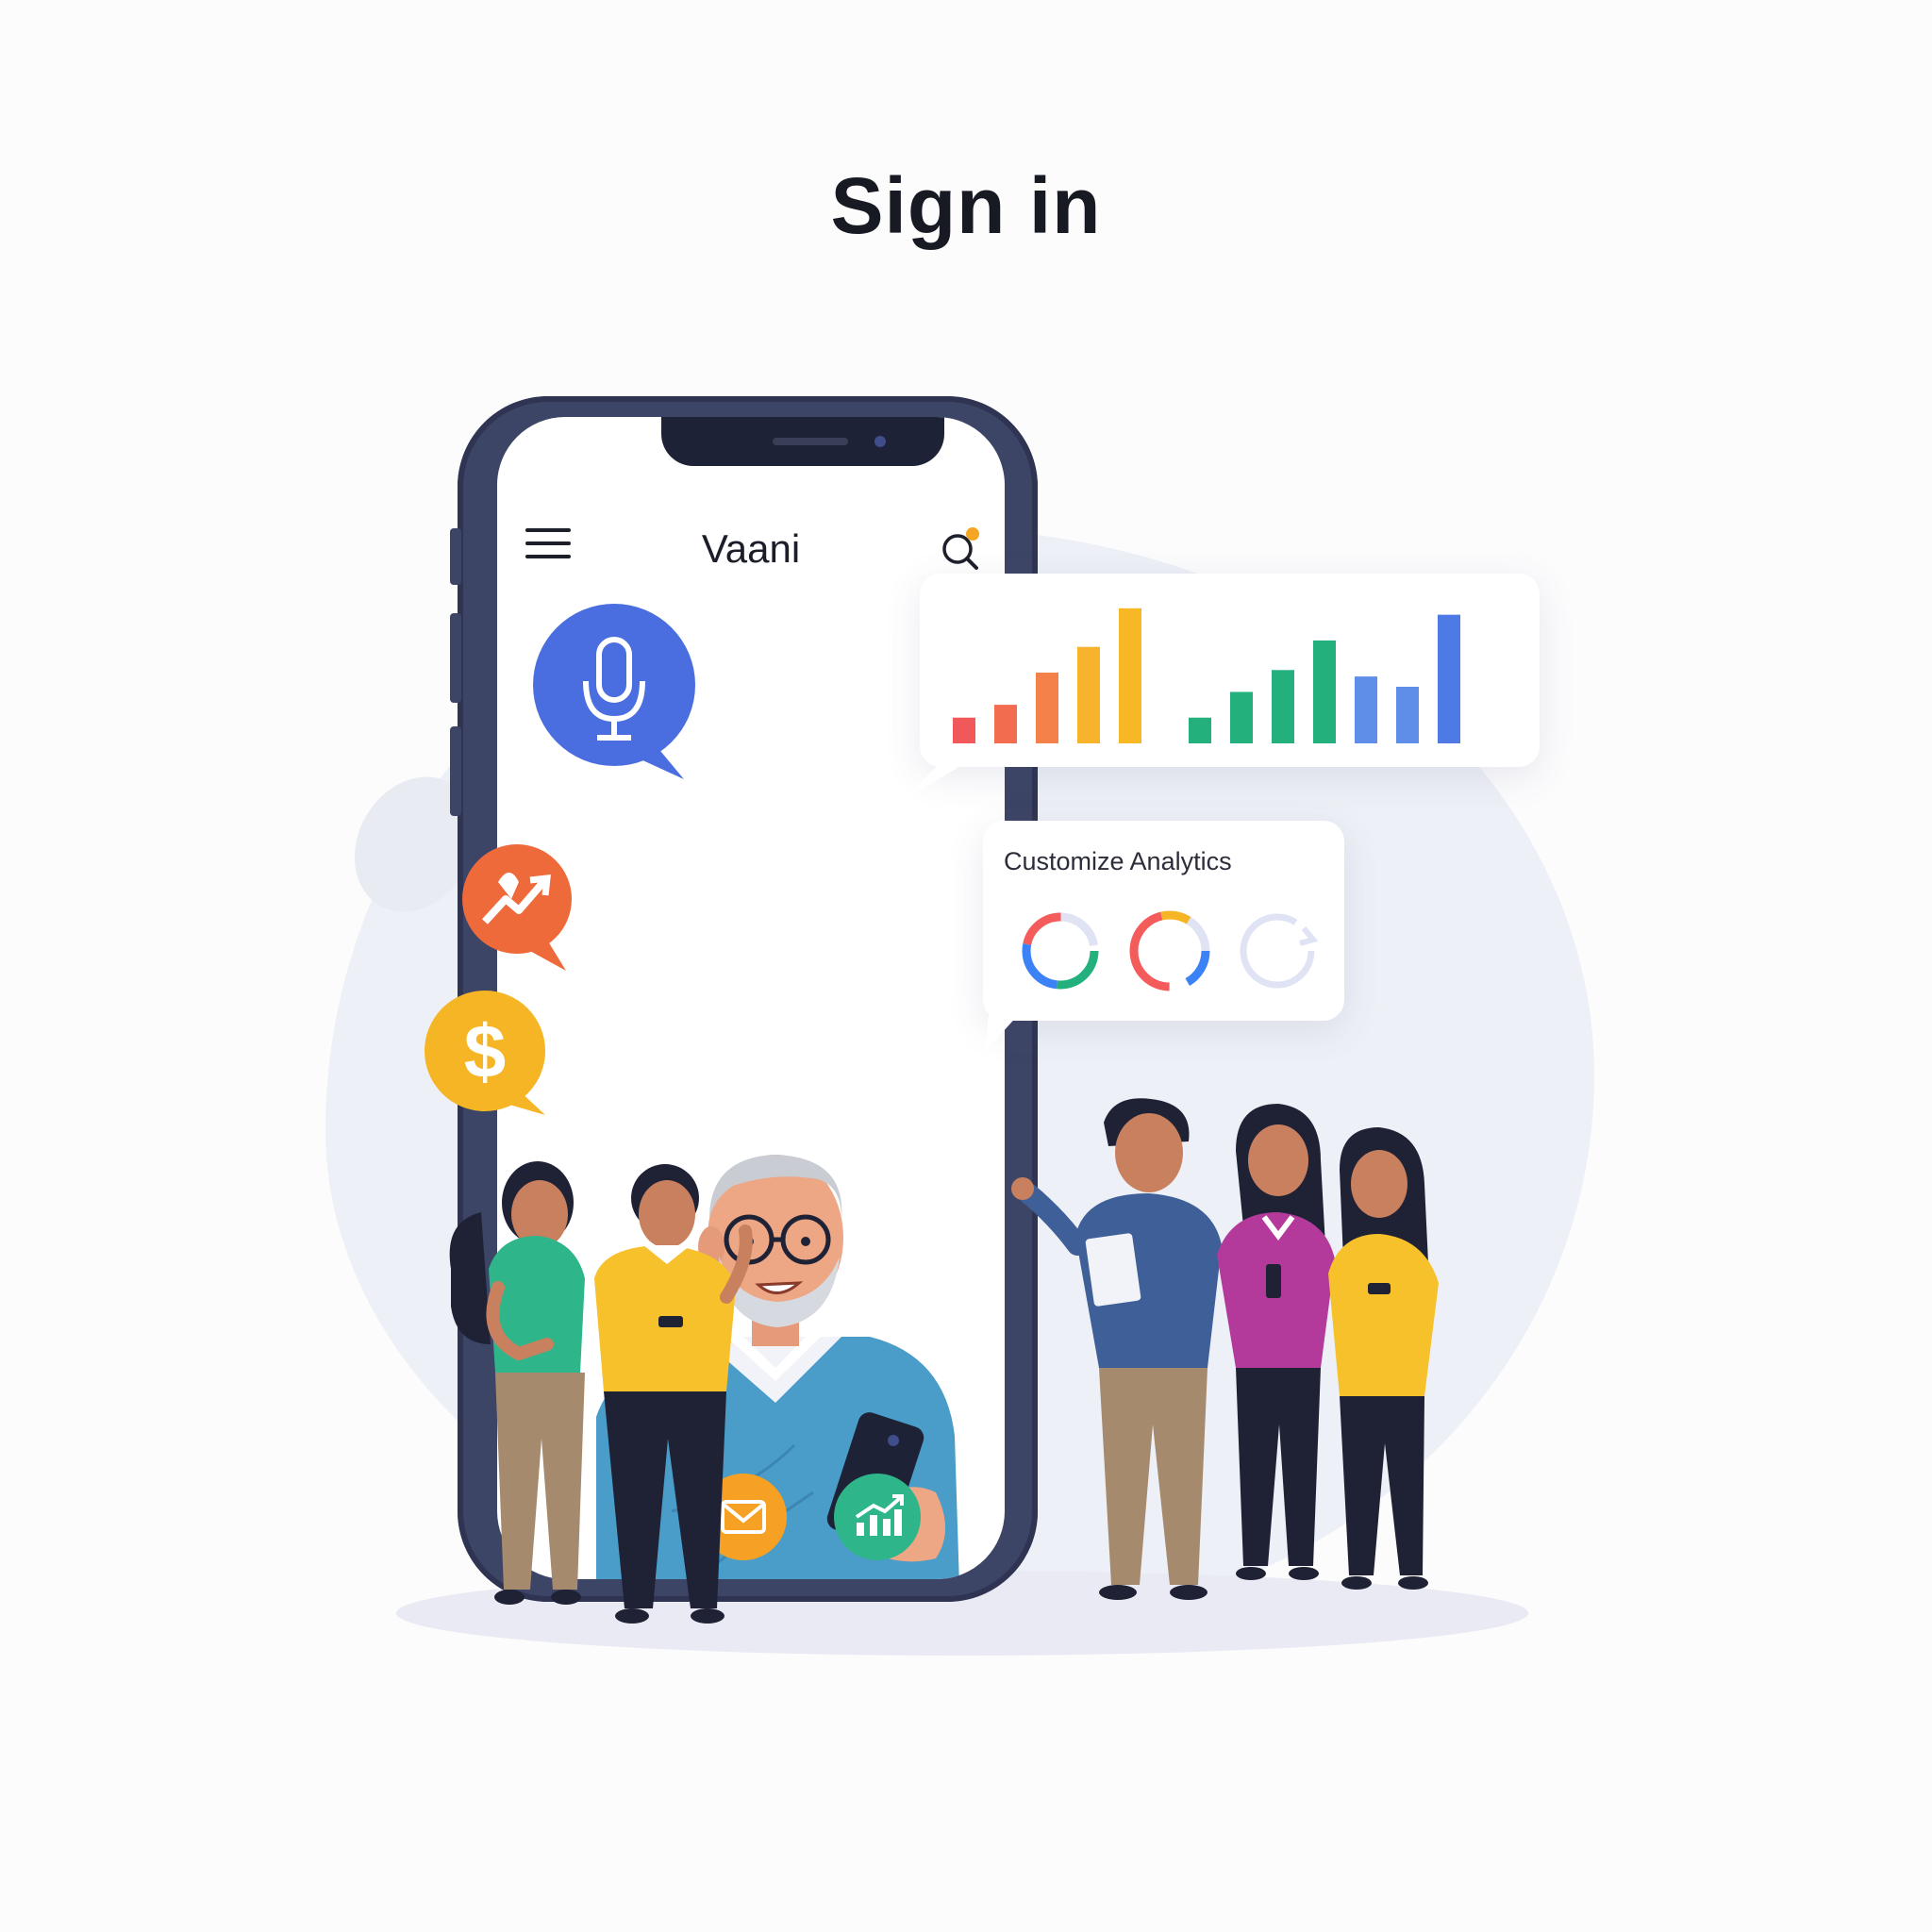  Describe the element at coordinates (1002, 1033) in the screenshot. I see `analytics-card-tail` at that location.